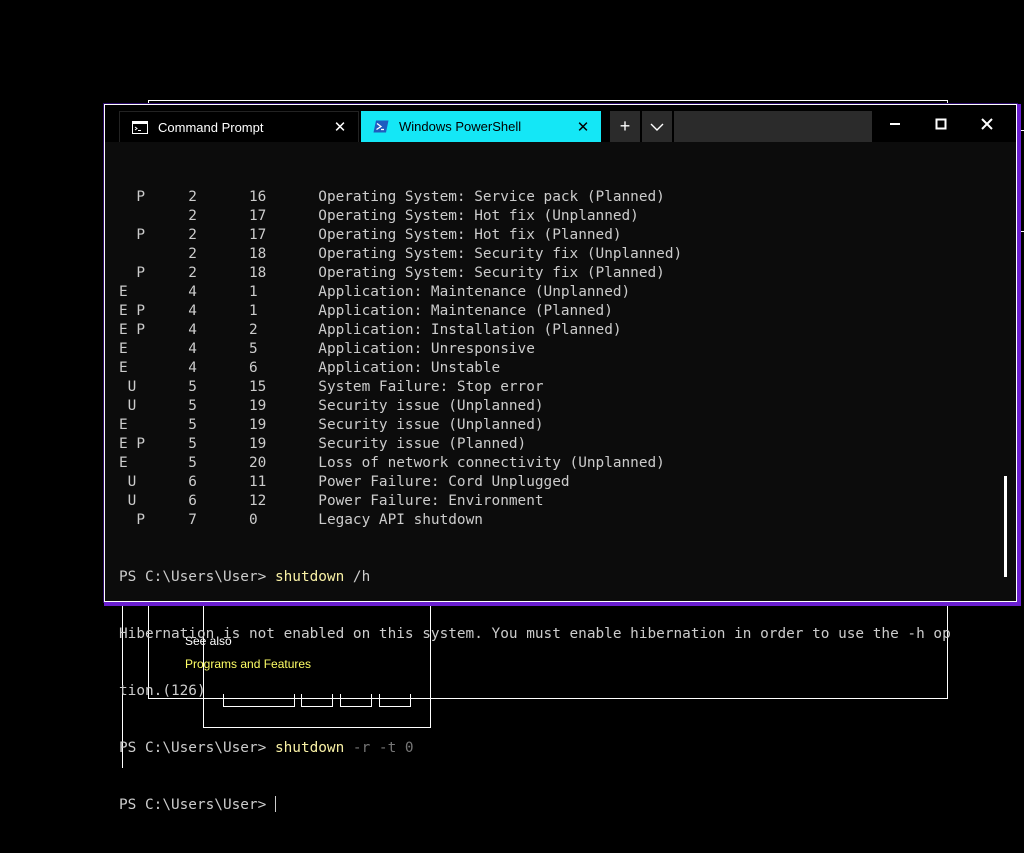 This screenshot has width=1024, height=853. What do you see at coordinates (211, 127) in the screenshot?
I see `tab-label: Command Prompt` at bounding box center [211, 127].